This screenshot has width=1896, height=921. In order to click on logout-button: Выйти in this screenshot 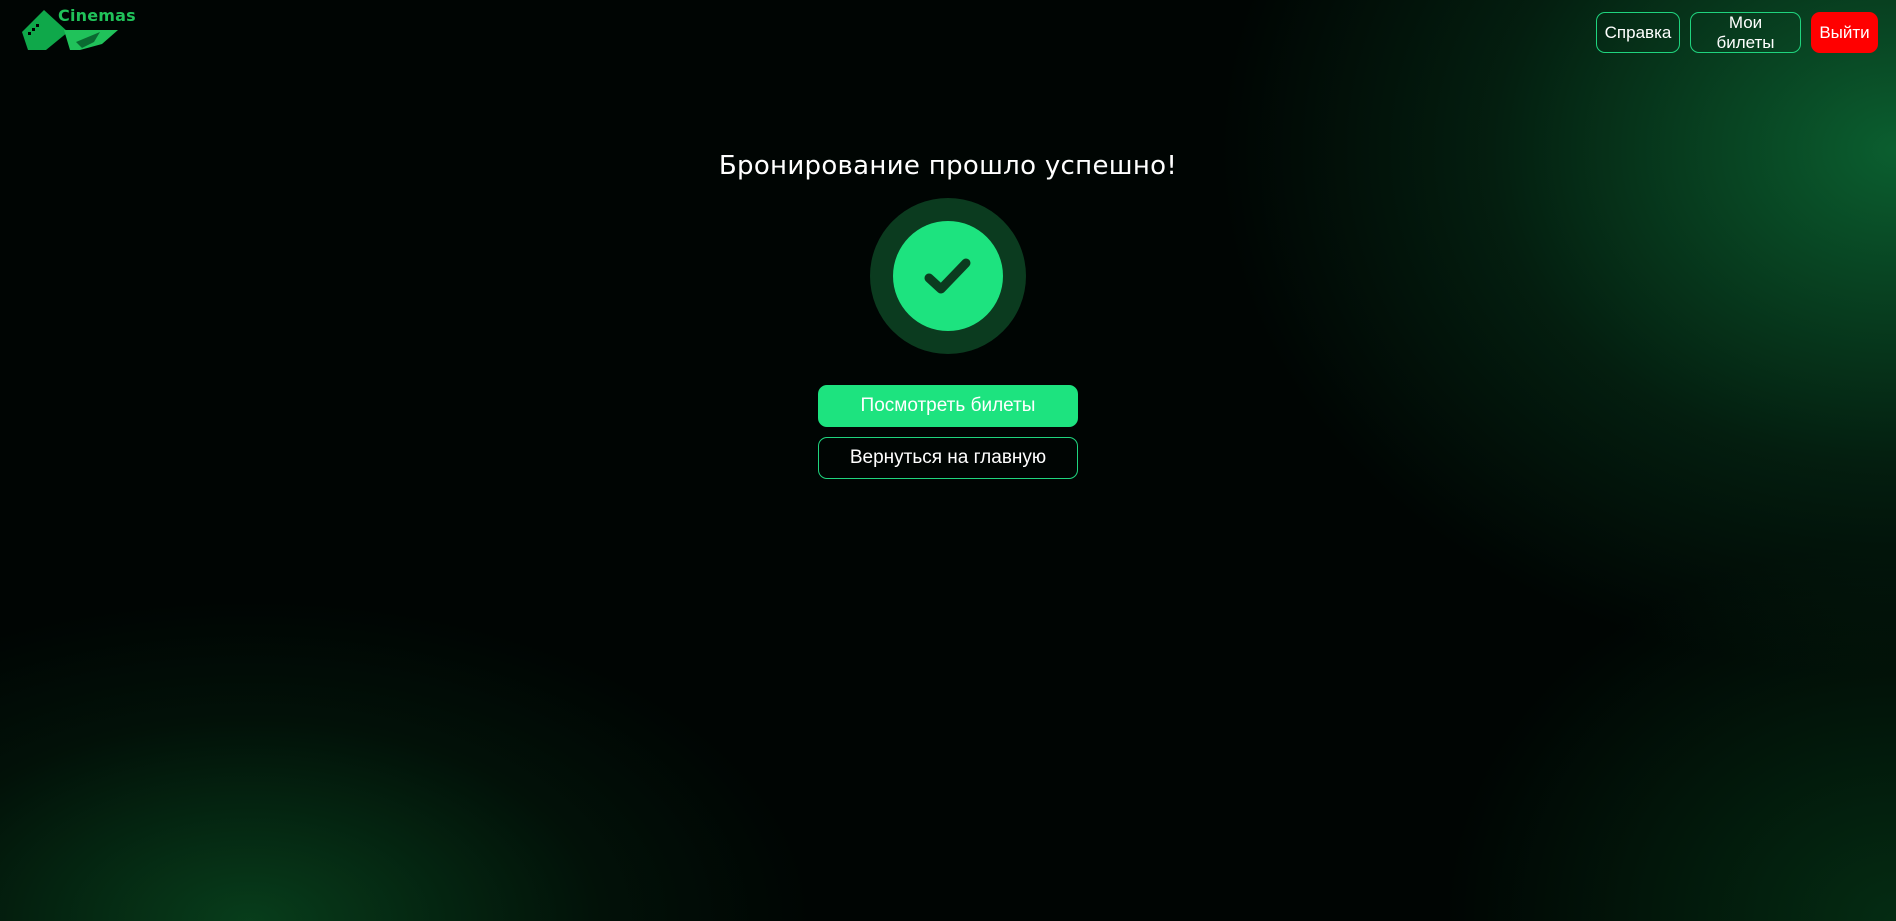, I will do `click(1844, 32)`.